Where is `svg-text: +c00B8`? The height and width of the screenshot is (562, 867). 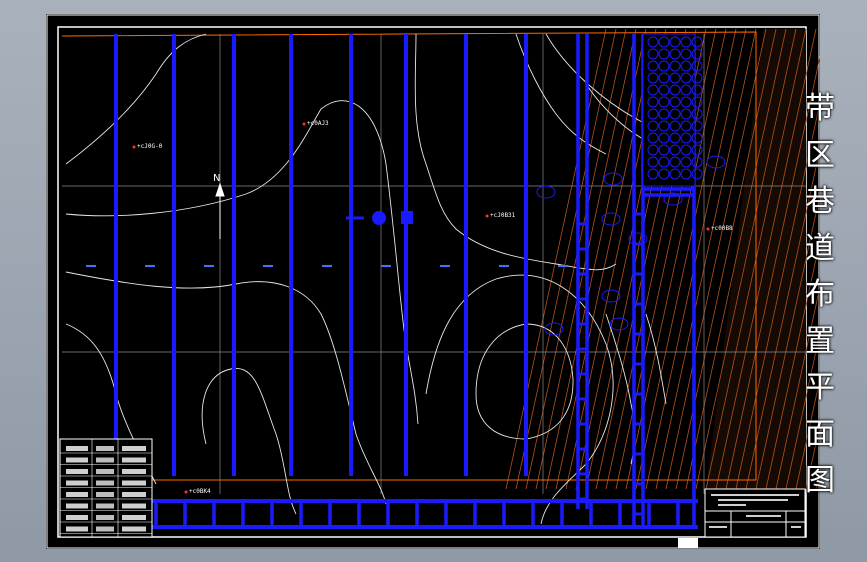
svg-text: +c00B8 is located at coordinates (722, 228).